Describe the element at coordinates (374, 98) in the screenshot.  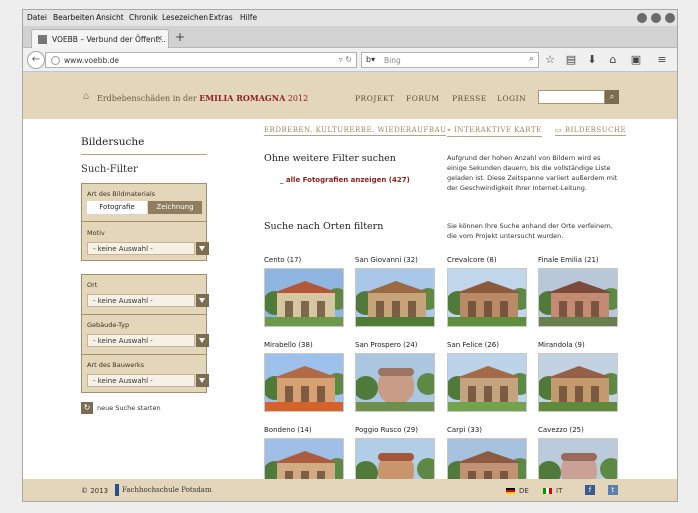
I see `nav-projekt: PROJEKT` at that location.